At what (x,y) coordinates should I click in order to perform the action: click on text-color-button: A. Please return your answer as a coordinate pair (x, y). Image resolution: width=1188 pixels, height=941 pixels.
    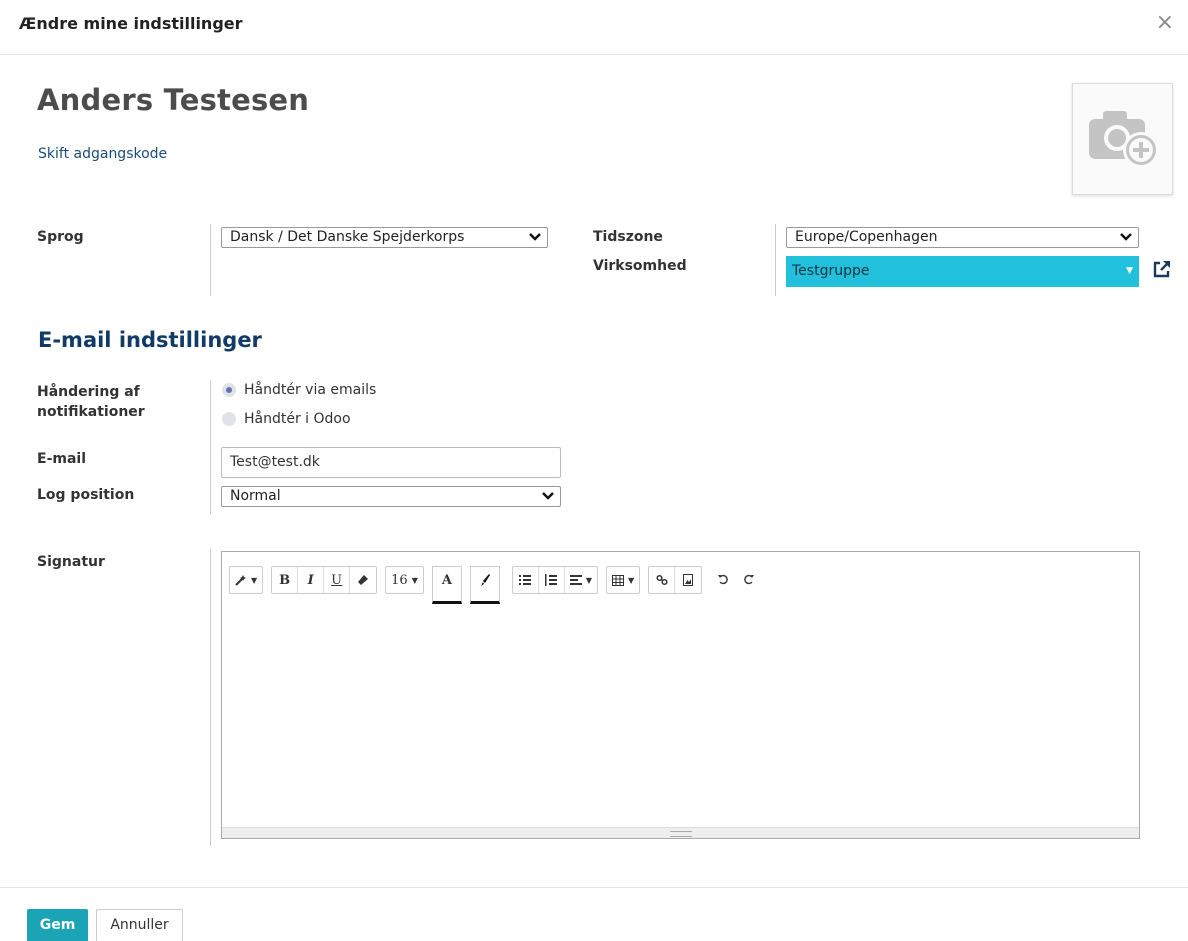
    Looking at the image, I should click on (446, 585).